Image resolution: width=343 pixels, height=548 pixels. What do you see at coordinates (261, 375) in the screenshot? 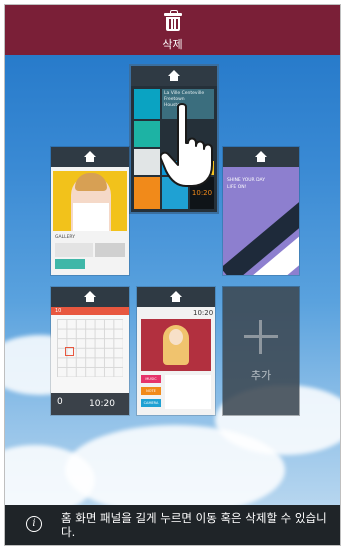
I see `add-label: 추가` at bounding box center [261, 375].